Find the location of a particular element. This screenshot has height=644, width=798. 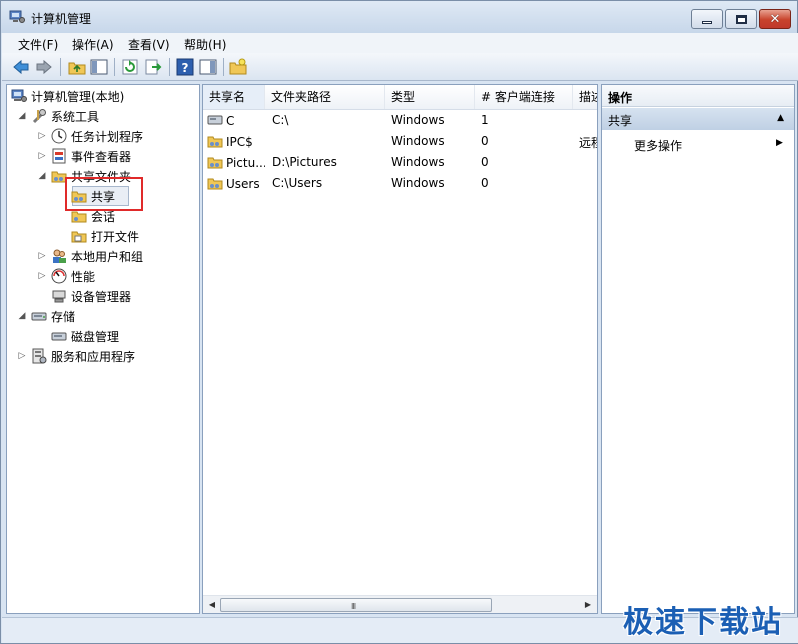

tree-item-sessions: 会话 is located at coordinates (93, 216).